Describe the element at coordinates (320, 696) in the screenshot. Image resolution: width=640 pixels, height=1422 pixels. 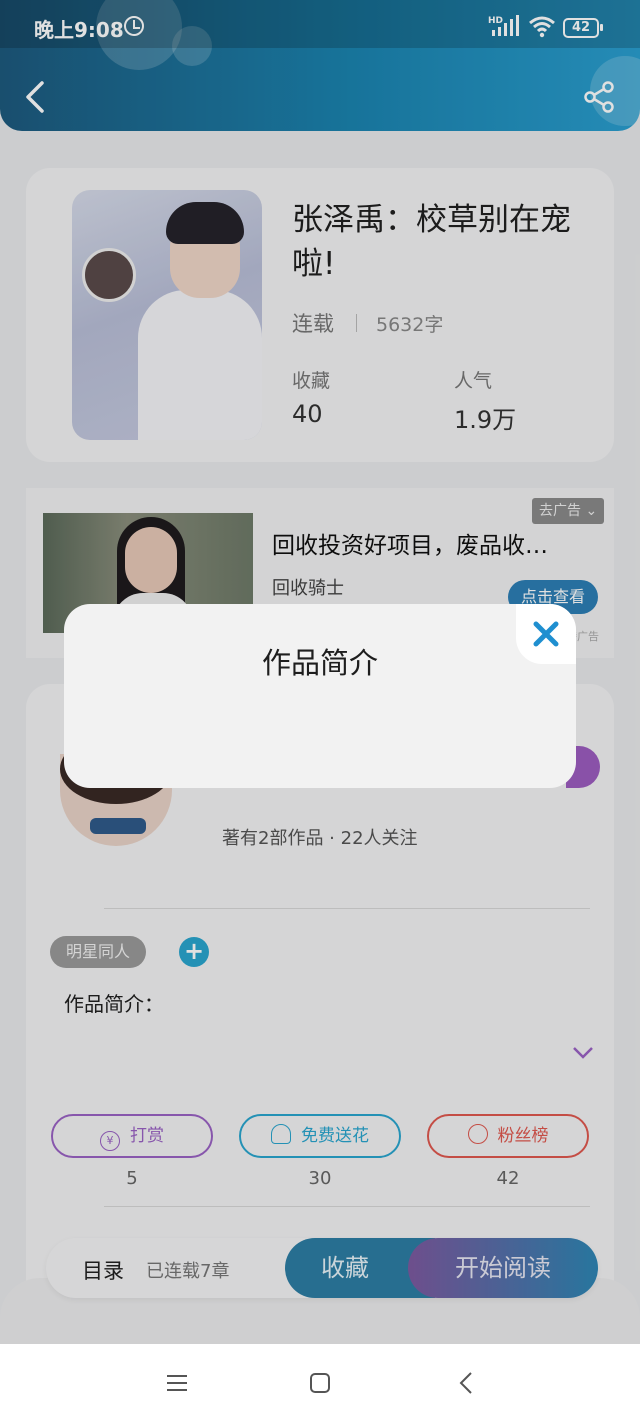
I see `intro-dialog: 作品简介` at that location.